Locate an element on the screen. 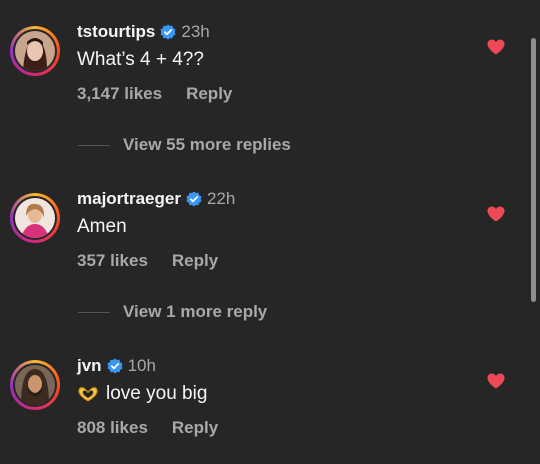  scrollbar is located at coordinates (533, 170).